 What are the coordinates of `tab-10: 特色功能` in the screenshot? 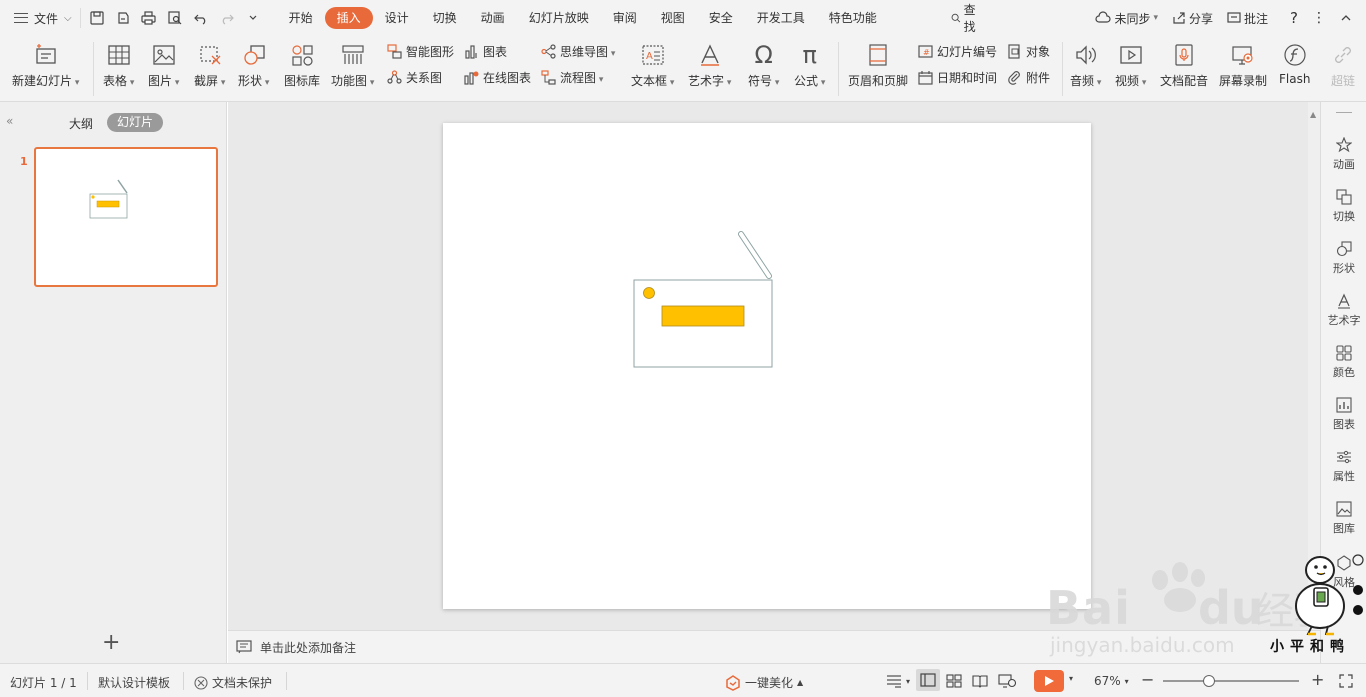 It's located at (853, 18).